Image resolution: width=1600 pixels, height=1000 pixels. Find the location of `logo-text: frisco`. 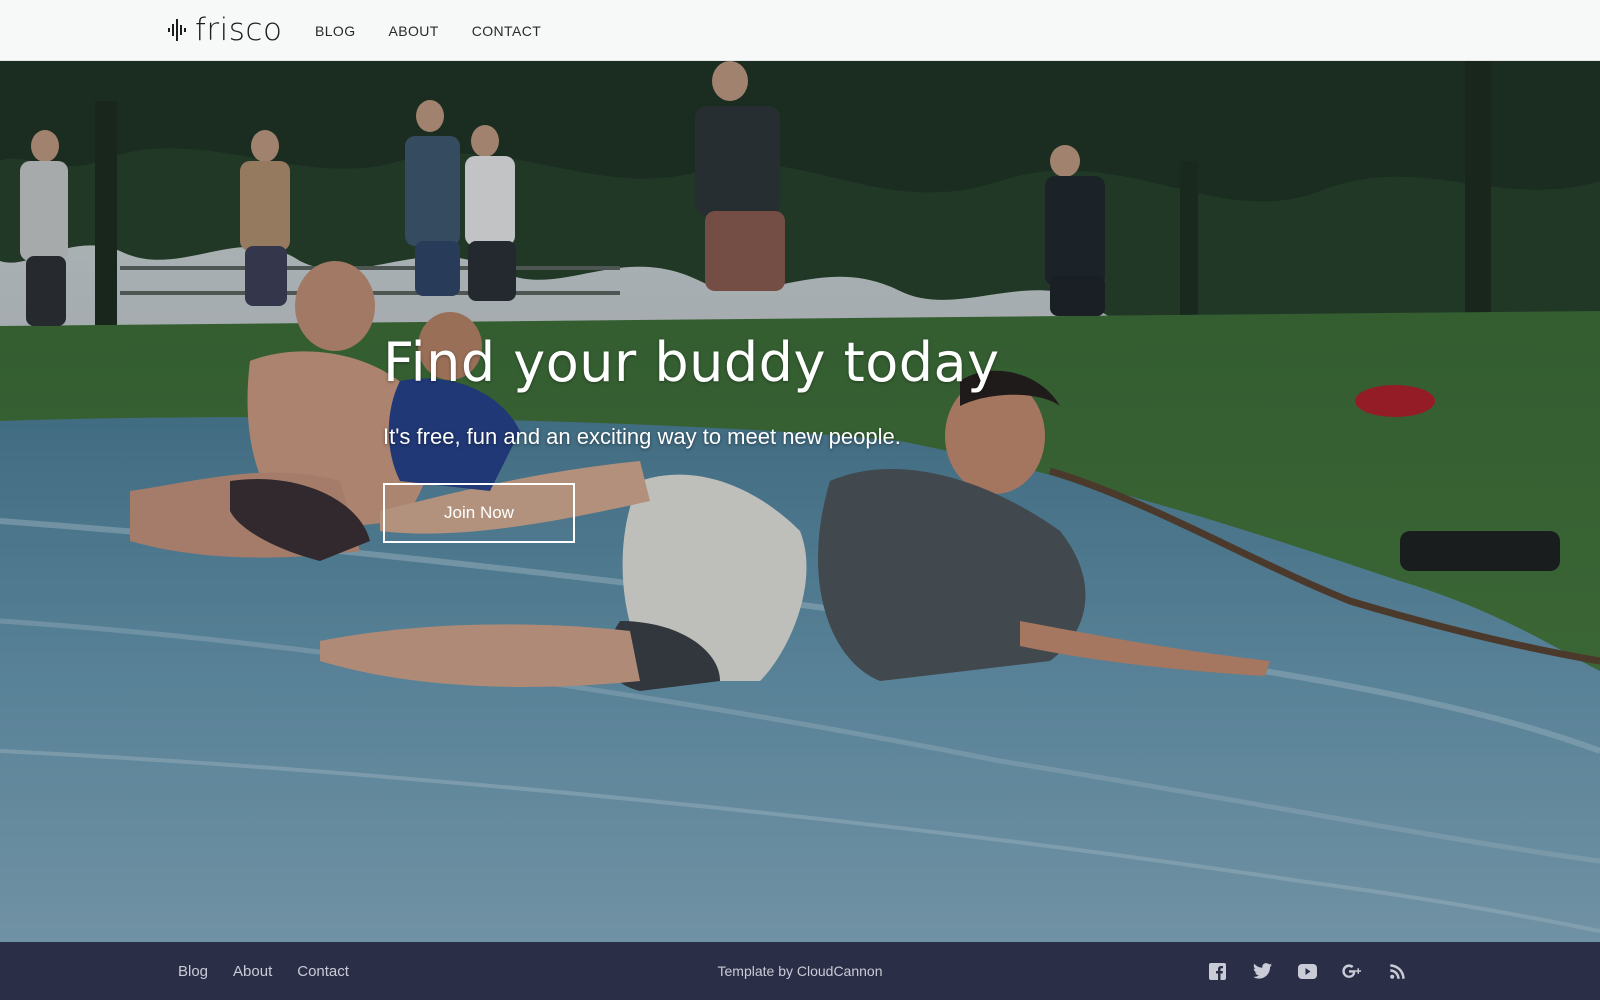

logo-text: frisco is located at coordinates (239, 29).